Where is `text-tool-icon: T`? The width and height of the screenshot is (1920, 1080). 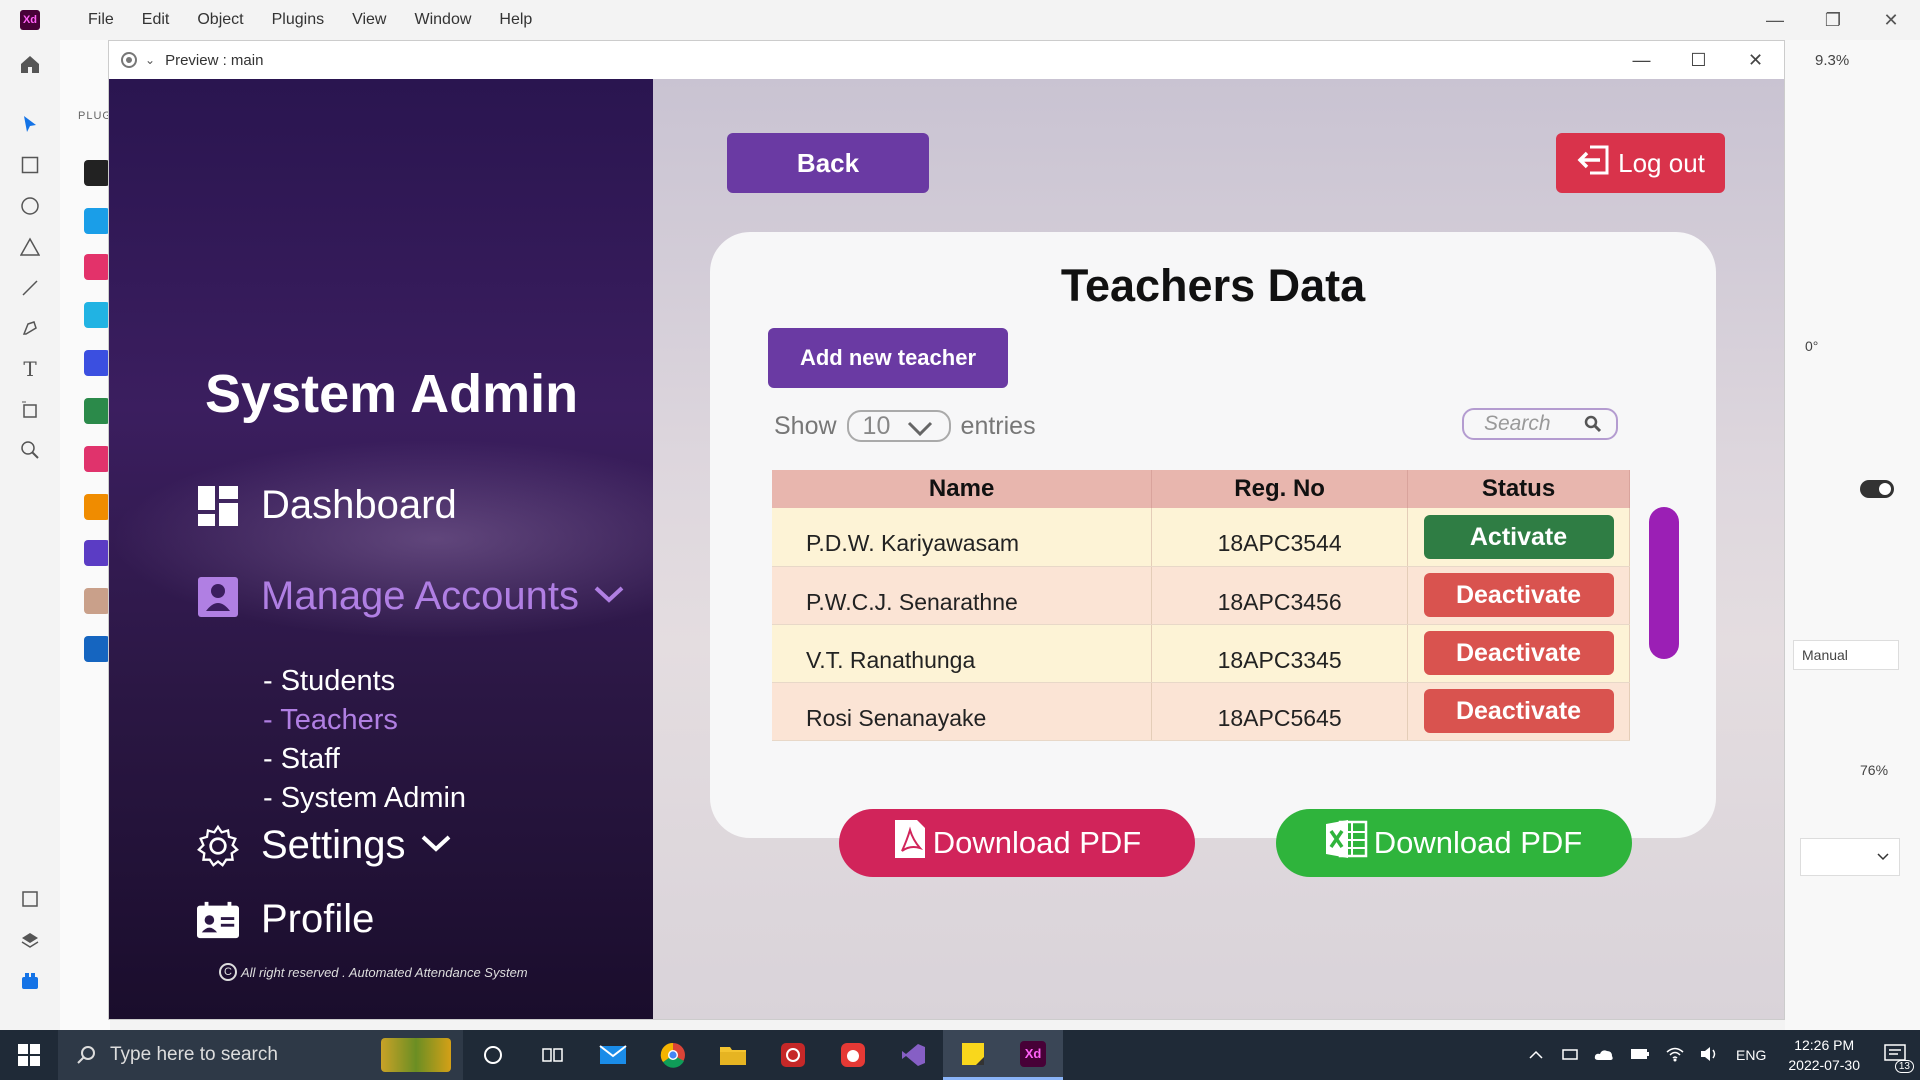
text-tool-icon: T is located at coordinates (30, 369).